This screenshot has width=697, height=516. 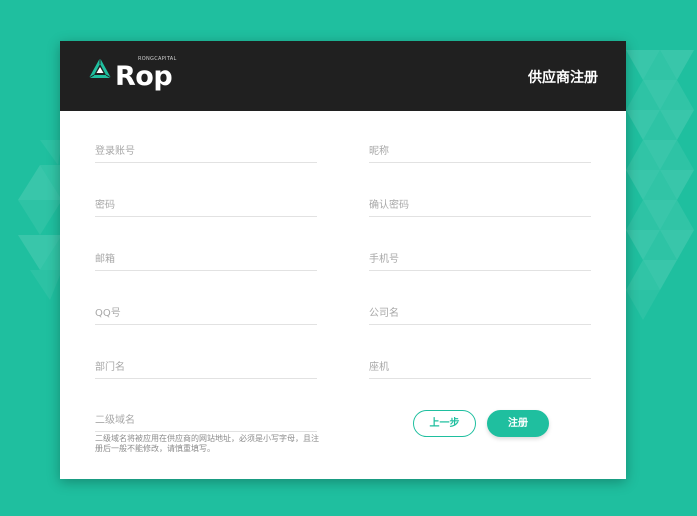 What do you see at coordinates (343, 76) in the screenshot?
I see `card-header: RONGCAPITAL Rop 供应商注册` at bounding box center [343, 76].